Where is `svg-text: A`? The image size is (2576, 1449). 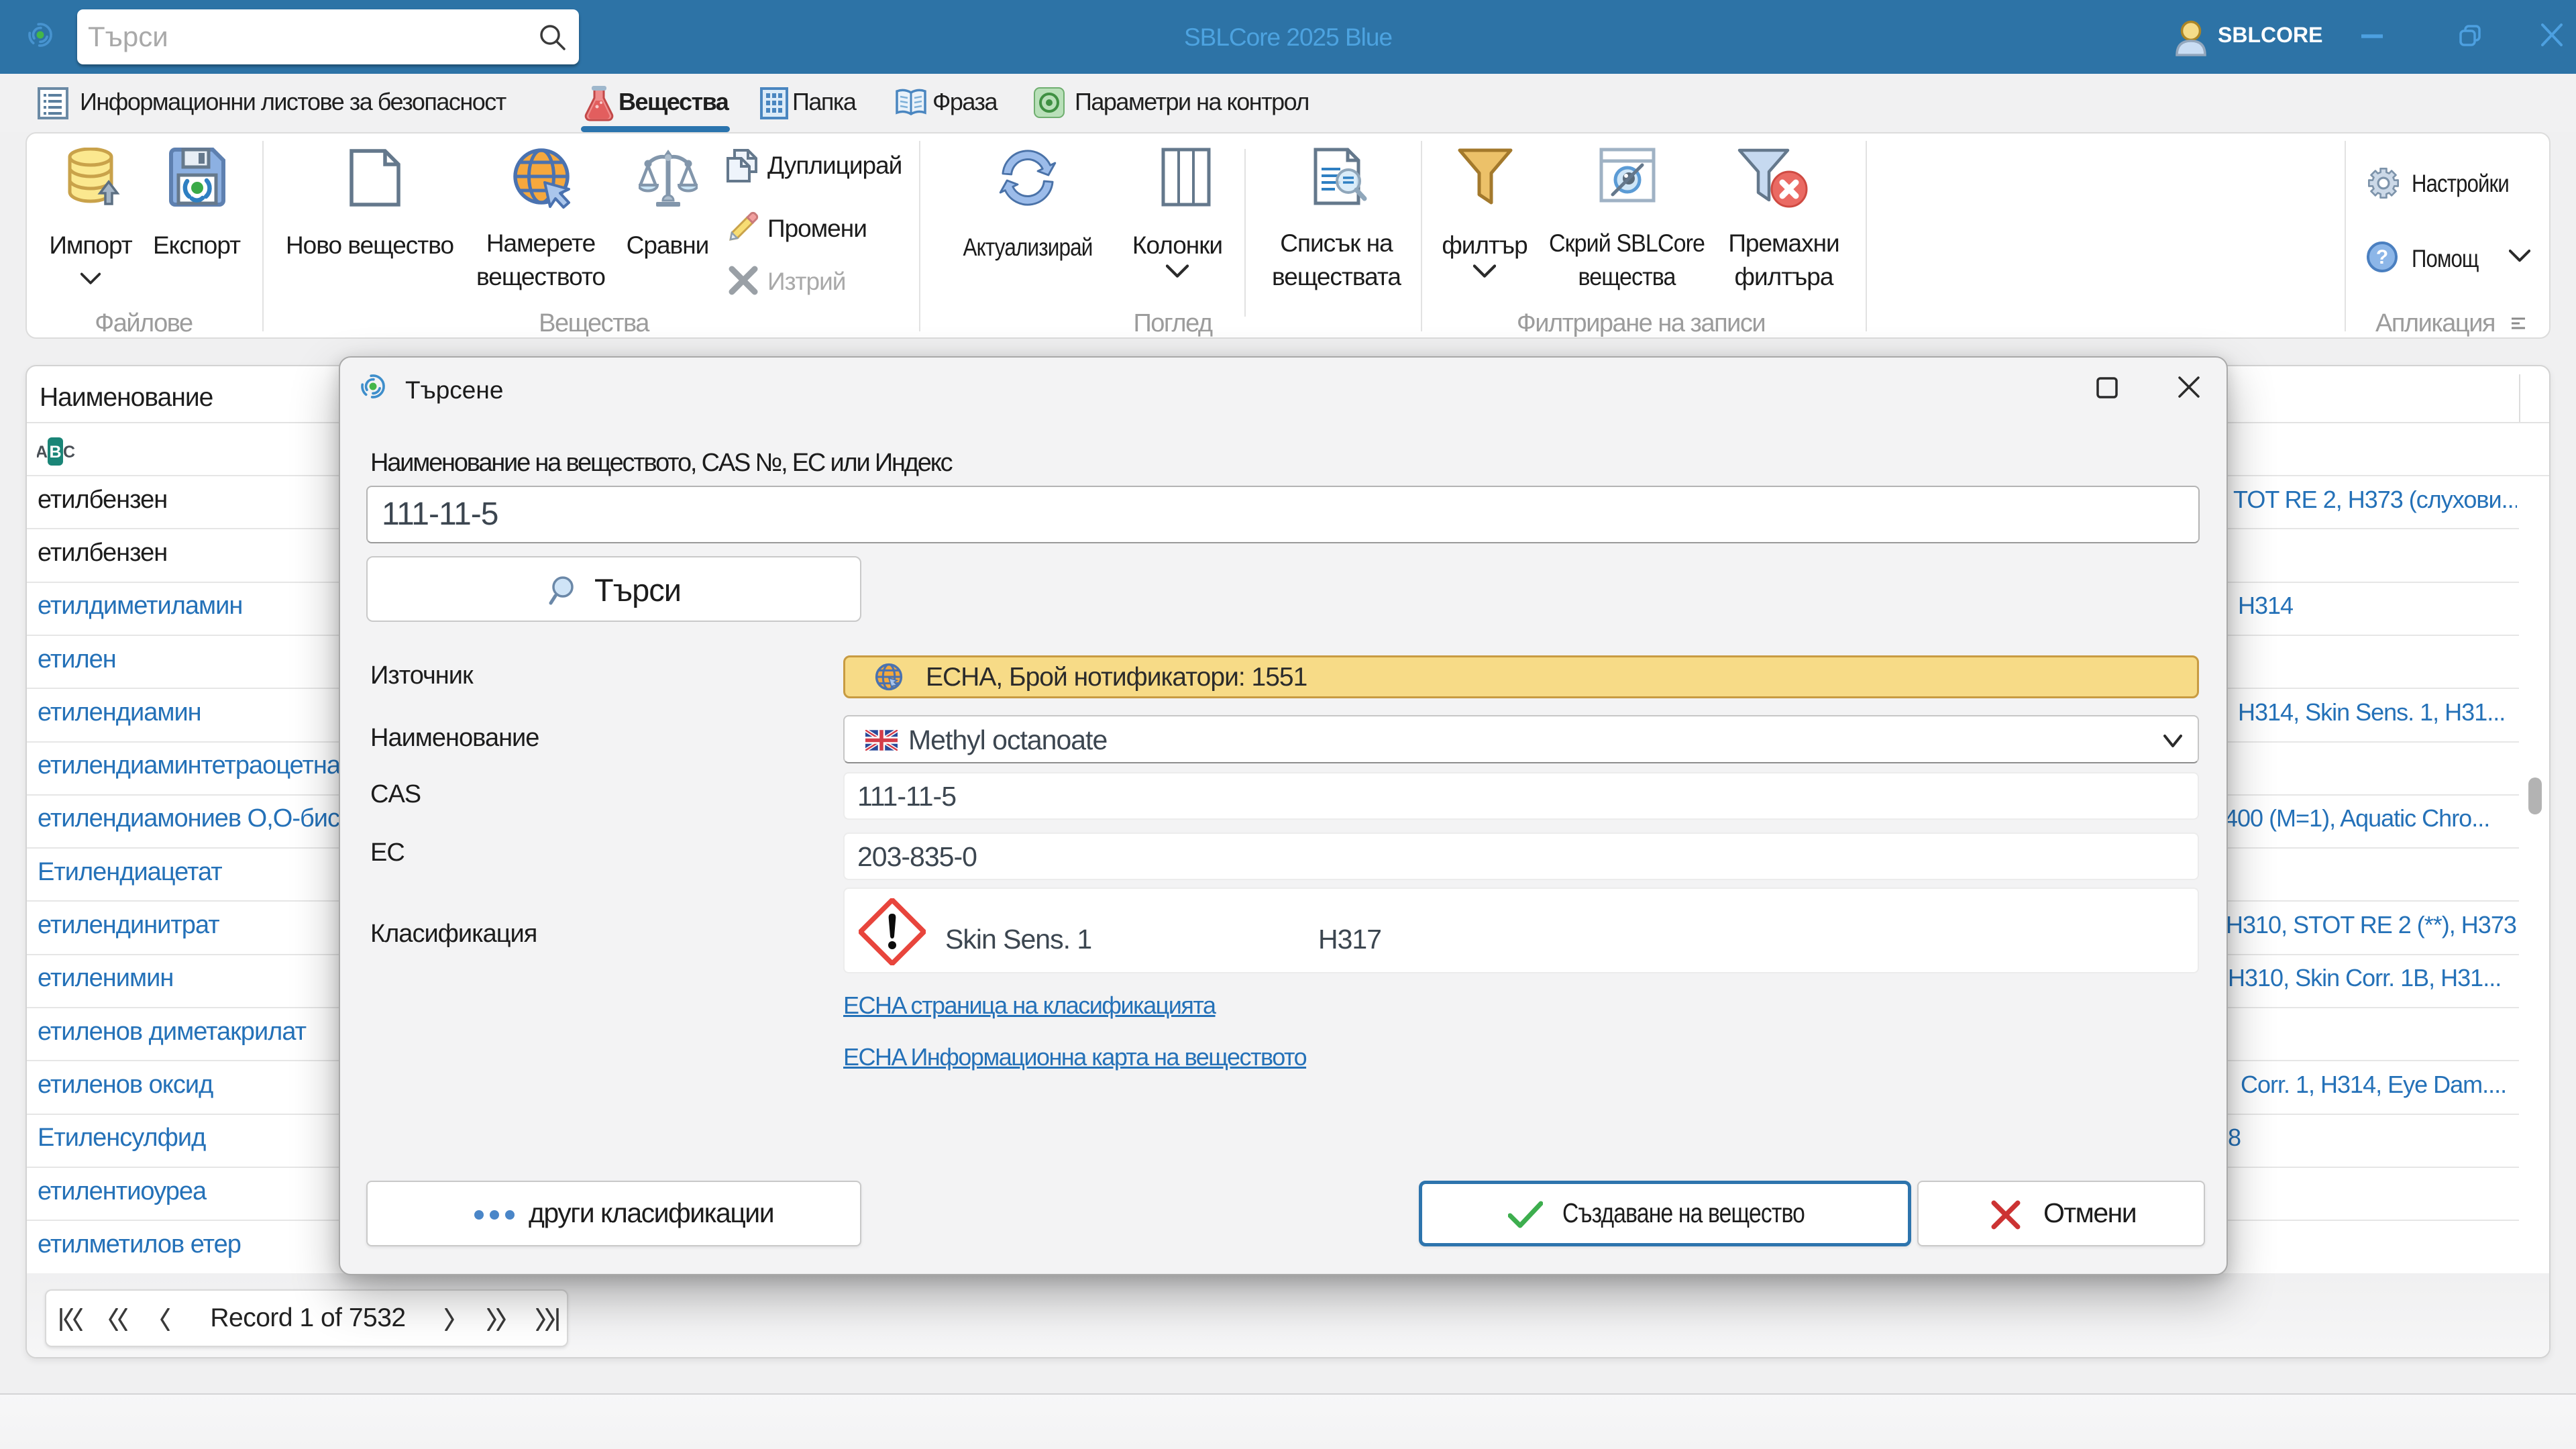 svg-text: A is located at coordinates (42, 452).